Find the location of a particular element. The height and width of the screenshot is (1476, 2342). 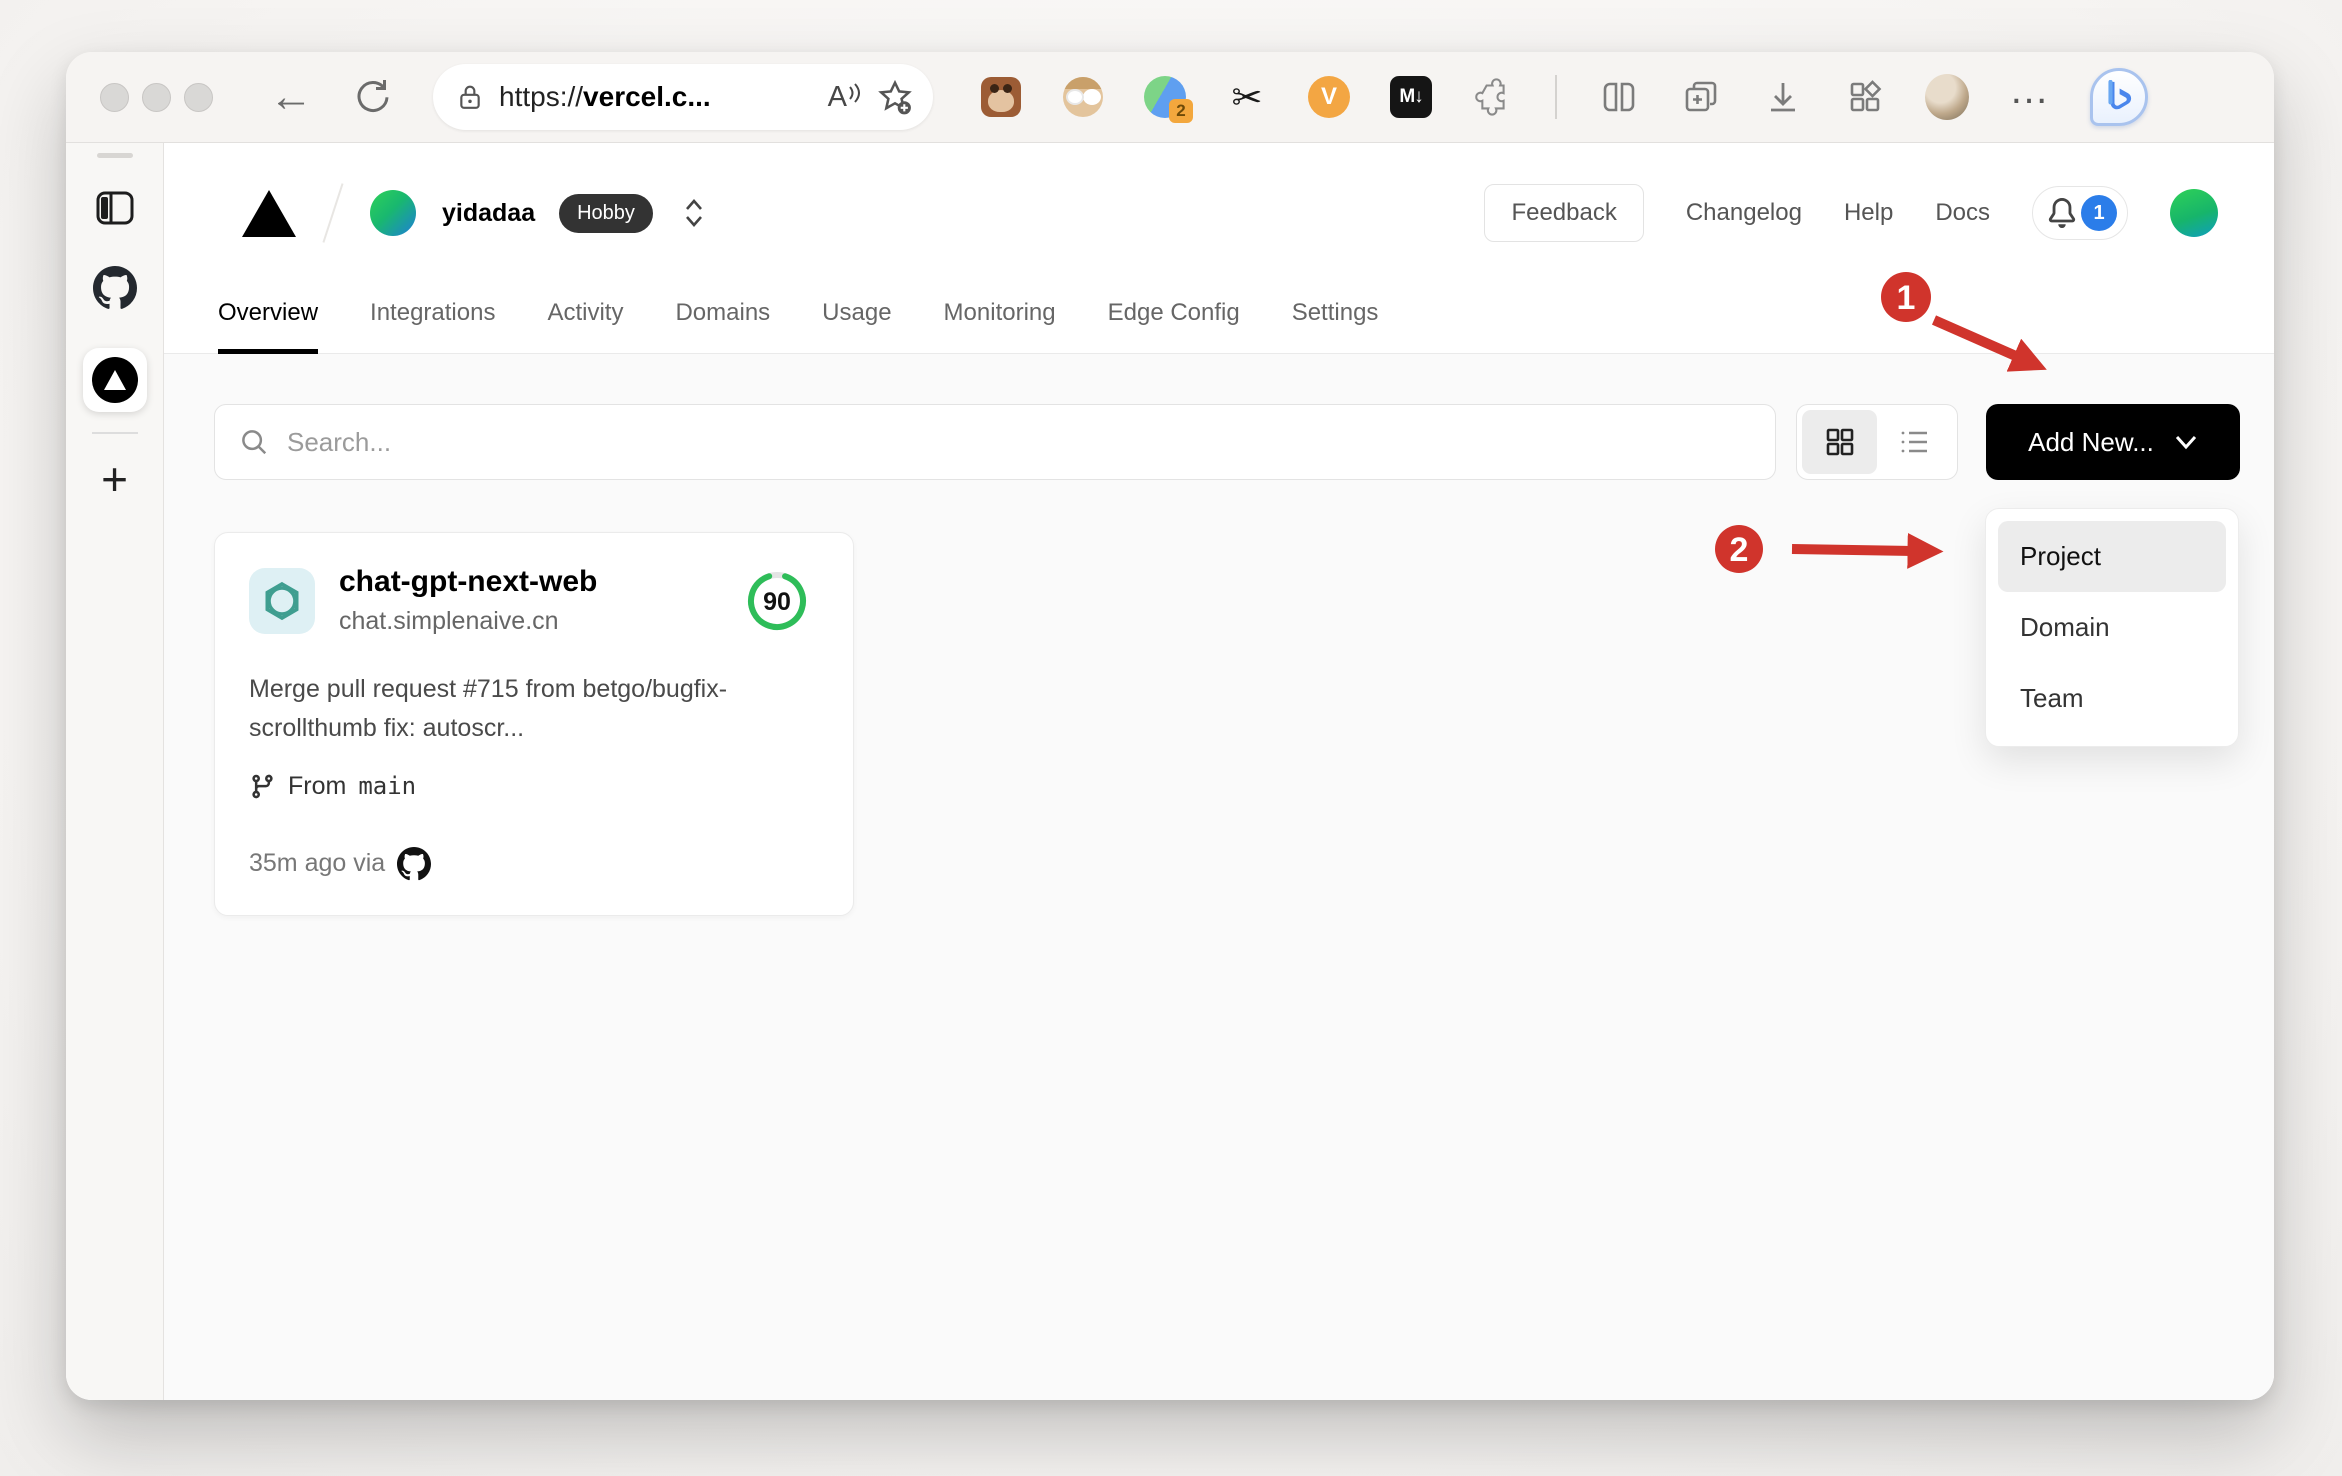

downloads-button is located at coordinates (1783, 97).